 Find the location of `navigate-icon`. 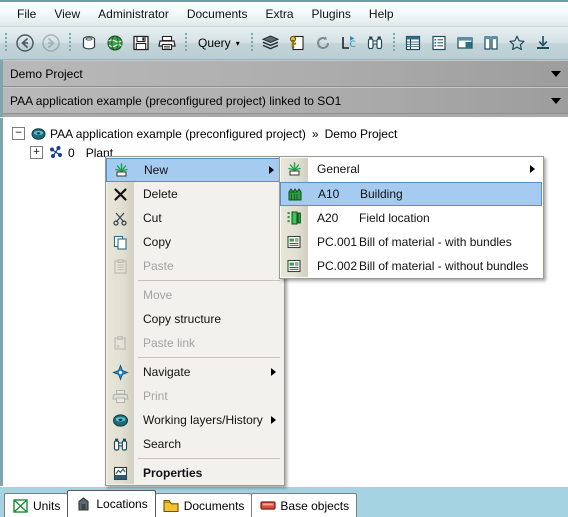

navigate-icon is located at coordinates (120, 372).